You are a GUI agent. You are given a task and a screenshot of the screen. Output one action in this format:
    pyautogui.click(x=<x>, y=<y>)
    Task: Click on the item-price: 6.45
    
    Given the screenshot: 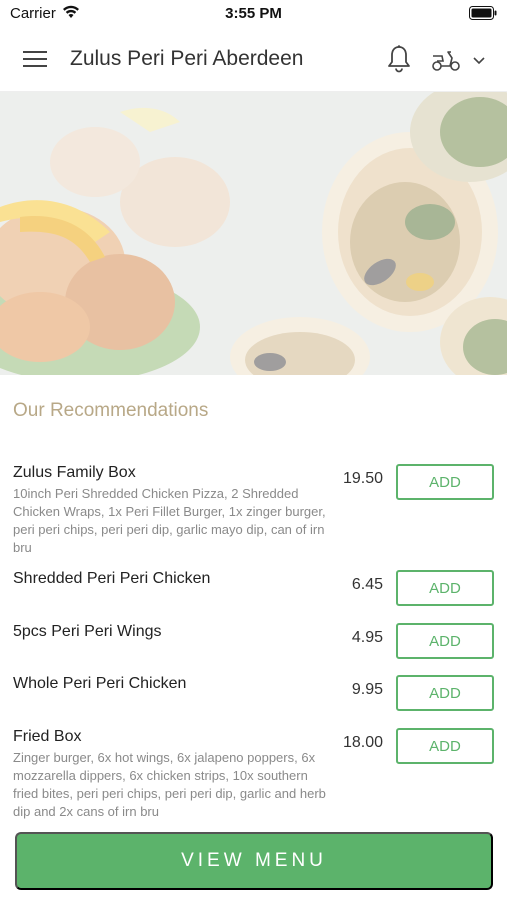 What is the action you would take?
    pyautogui.click(x=367, y=584)
    